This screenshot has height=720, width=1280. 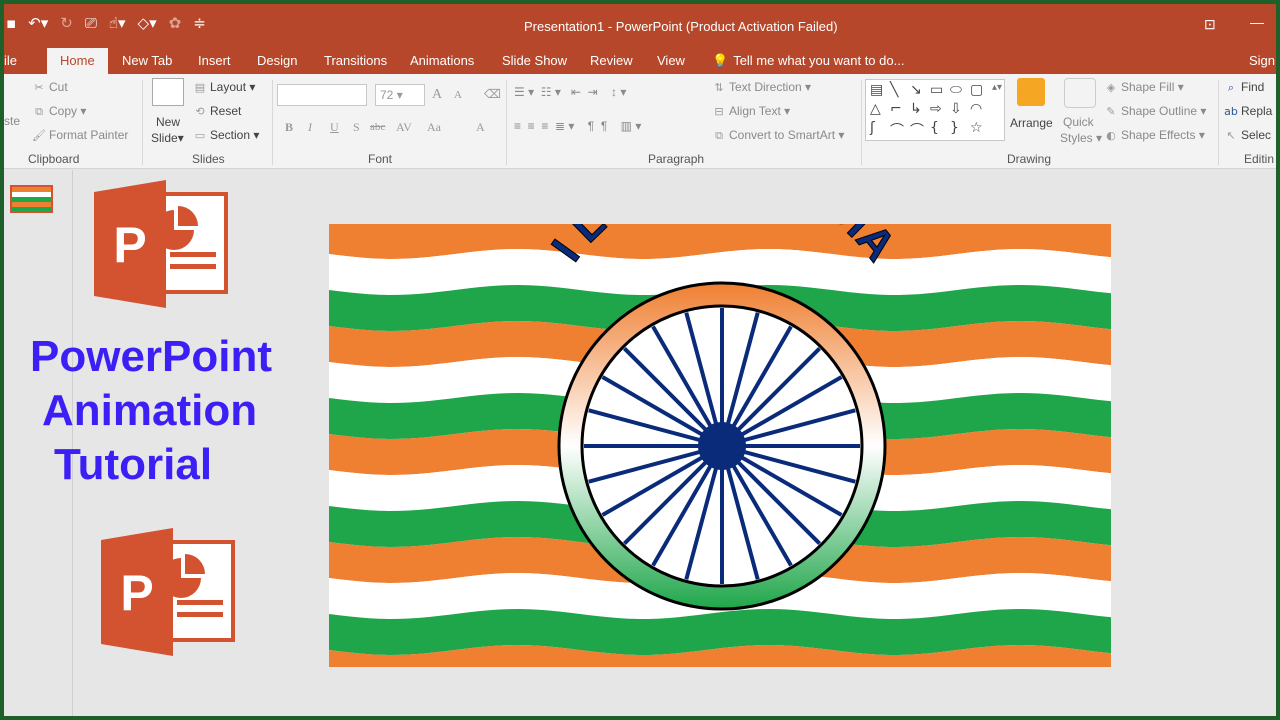 I want to click on select-button: ↖ Selec, so click(x=1247, y=135).